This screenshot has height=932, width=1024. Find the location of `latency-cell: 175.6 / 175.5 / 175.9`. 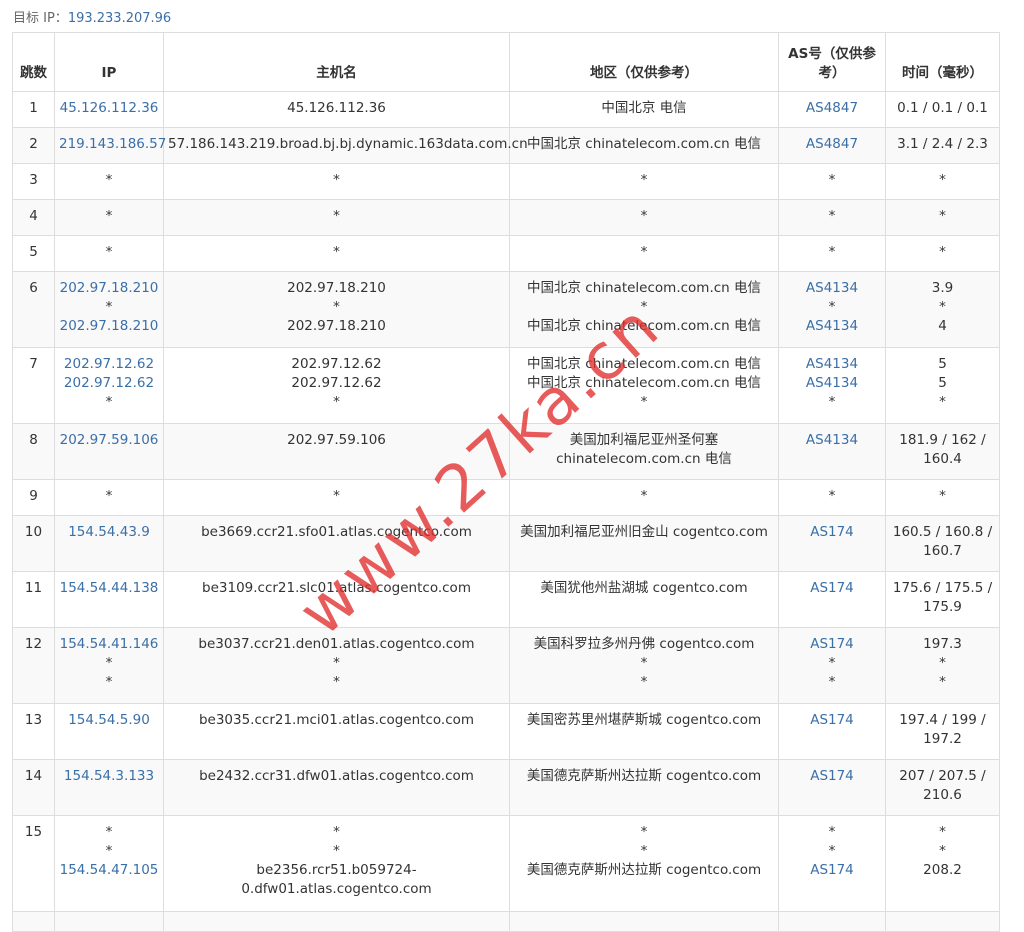

latency-cell: 175.6 / 175.5 / 175.9 is located at coordinates (942, 599).